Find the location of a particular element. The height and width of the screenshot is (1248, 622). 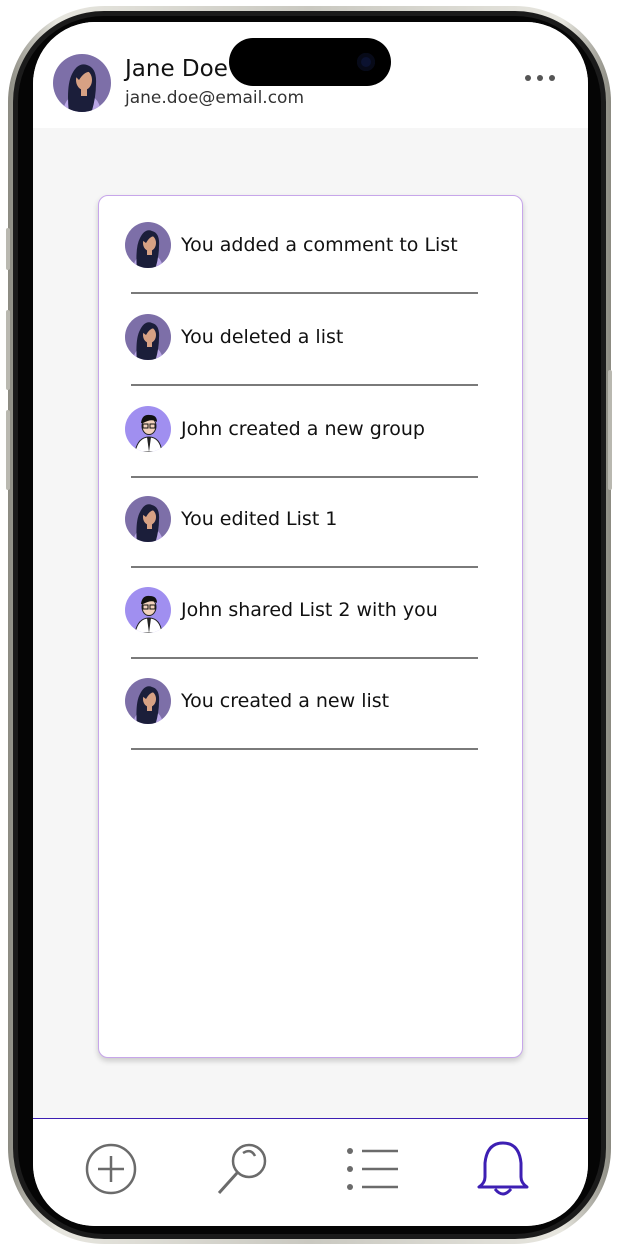

more-options-button is located at coordinates (540, 78).